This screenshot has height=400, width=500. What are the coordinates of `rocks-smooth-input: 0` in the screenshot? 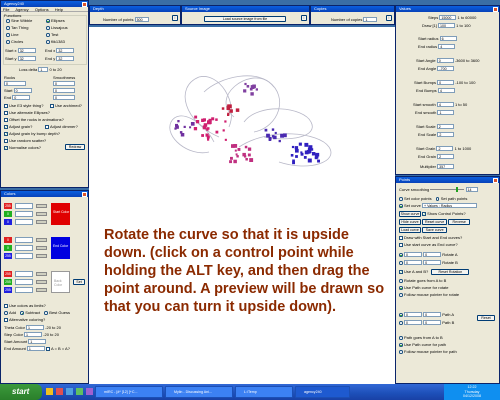 It's located at (64, 84).